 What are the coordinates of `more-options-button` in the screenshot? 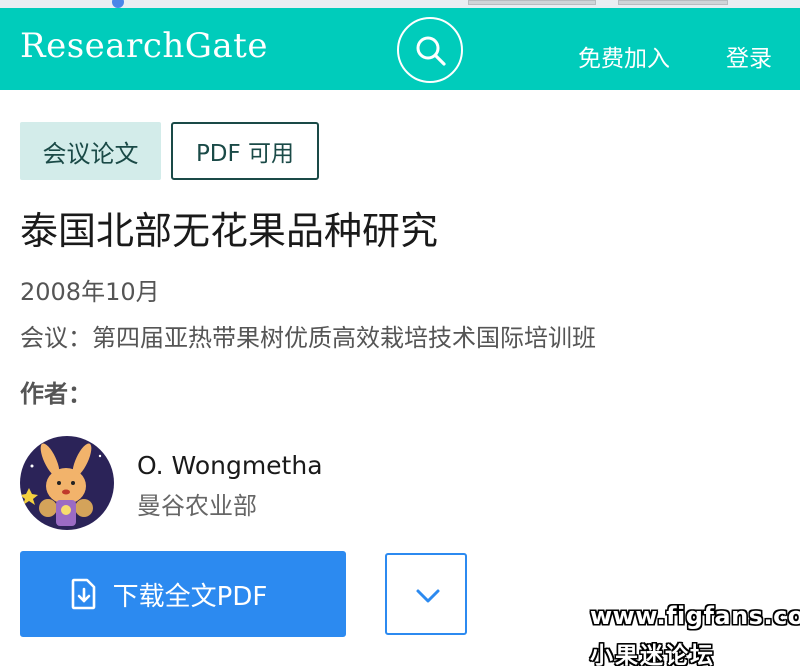 It's located at (426, 594).